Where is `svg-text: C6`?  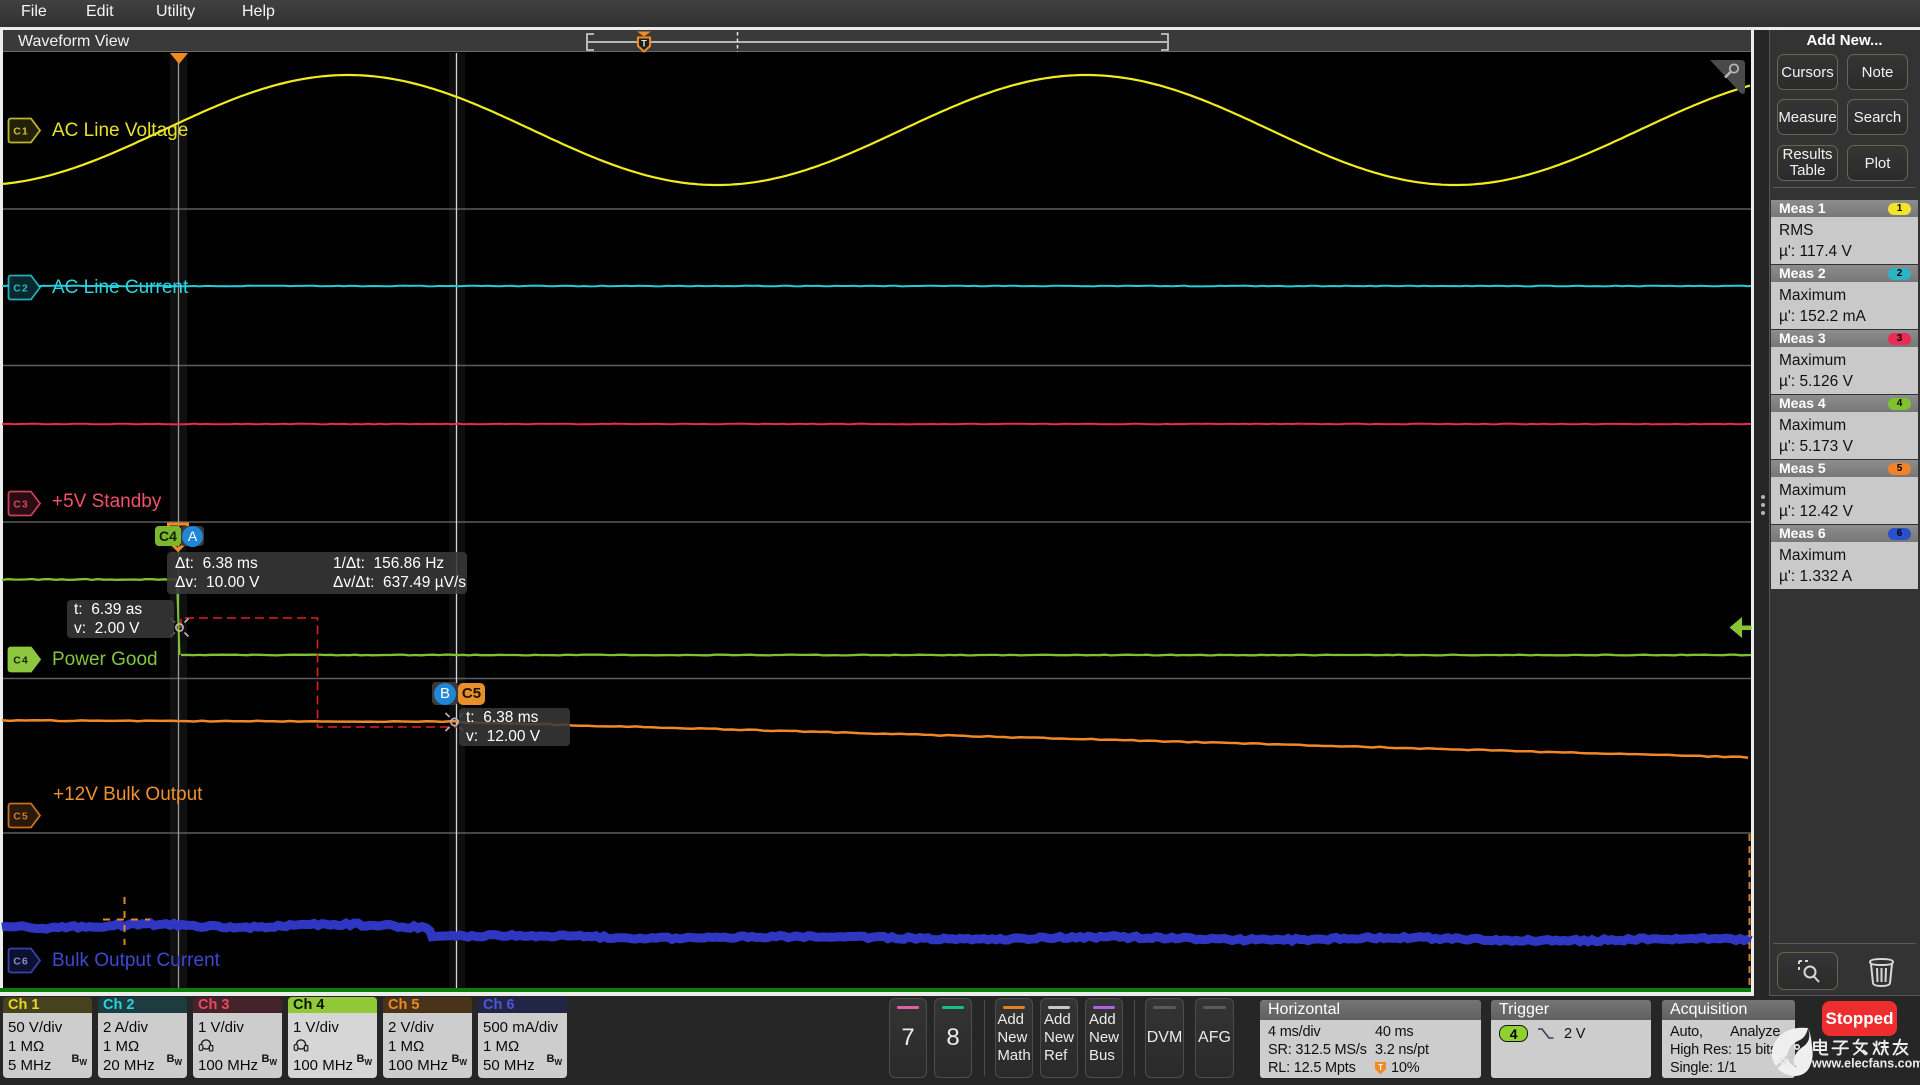
svg-text: C6 is located at coordinates (20, 962).